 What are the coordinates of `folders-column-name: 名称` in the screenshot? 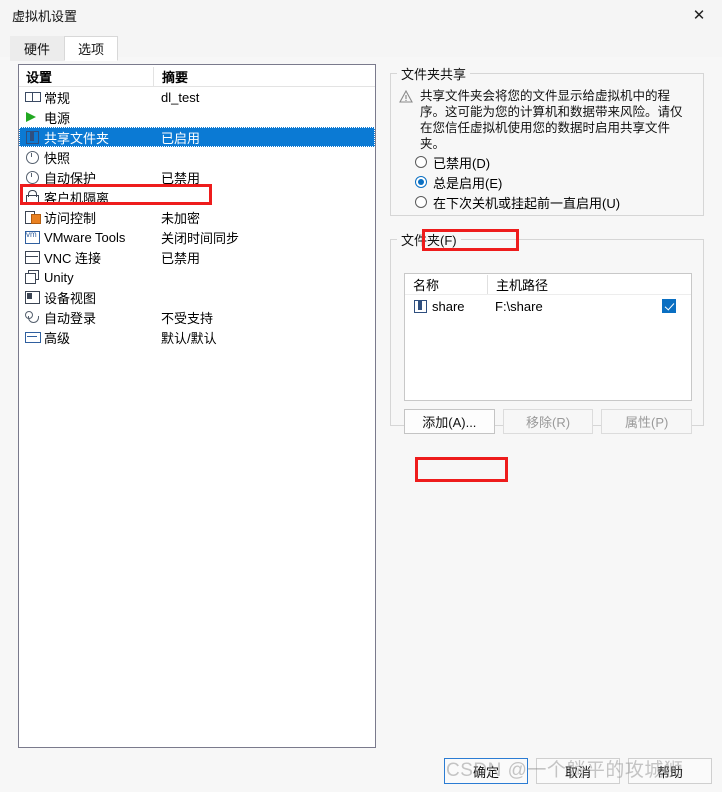 It's located at (426, 285).